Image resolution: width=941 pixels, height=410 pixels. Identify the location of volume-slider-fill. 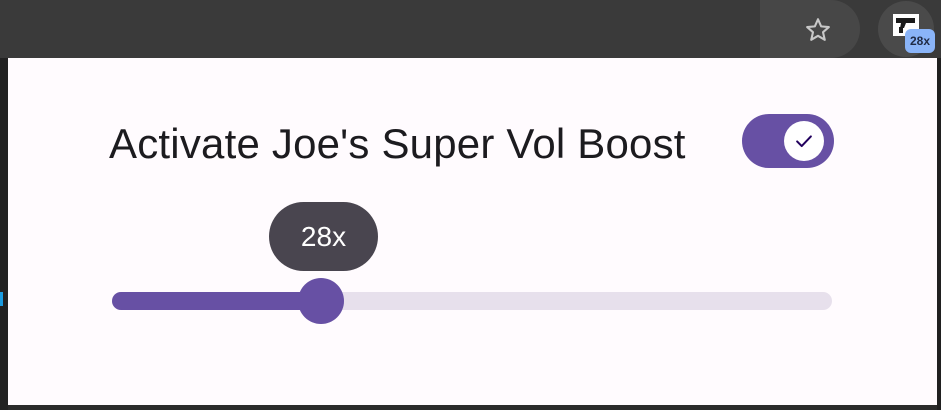
(216, 301).